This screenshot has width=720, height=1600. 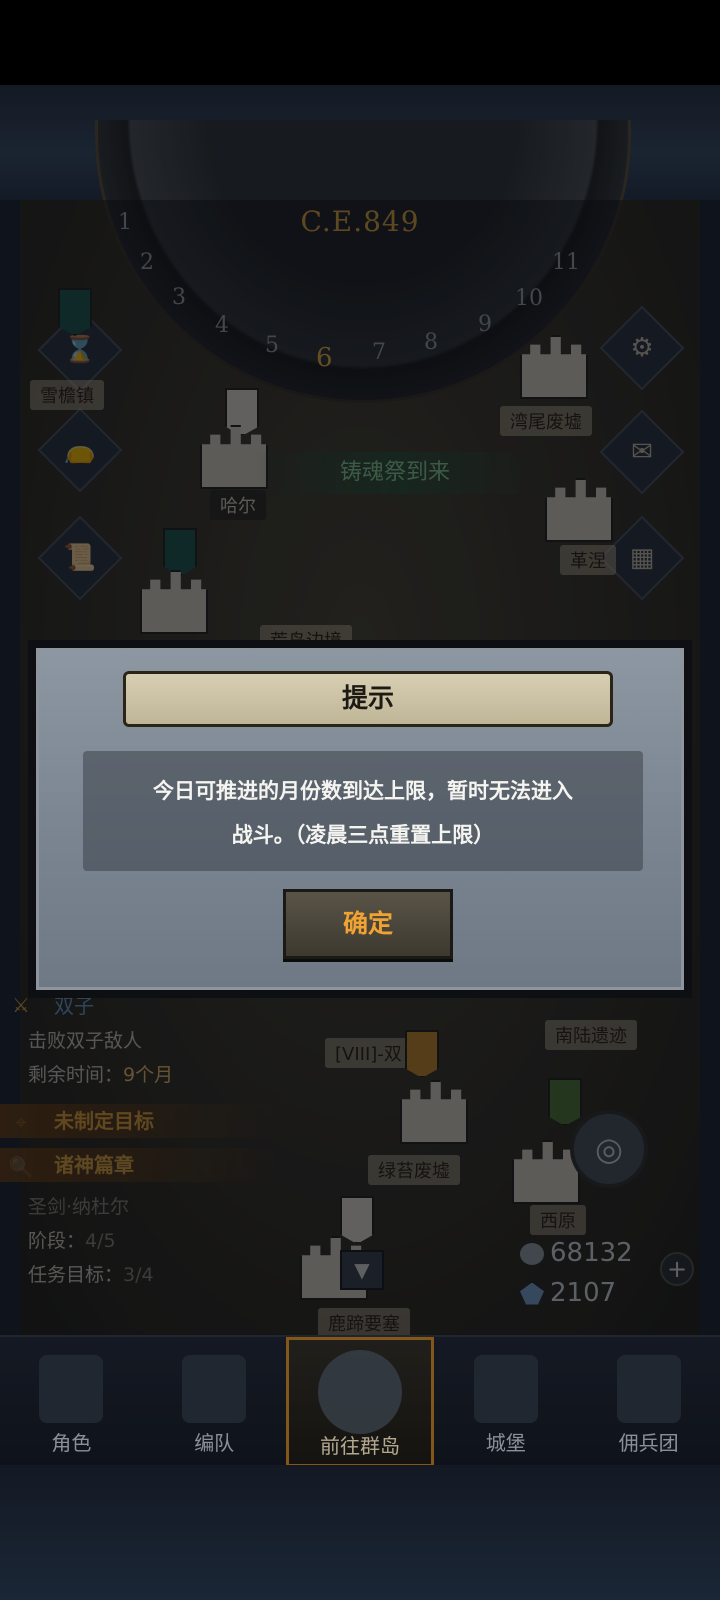 I want to click on dialog-title: 提示, so click(x=368, y=699).